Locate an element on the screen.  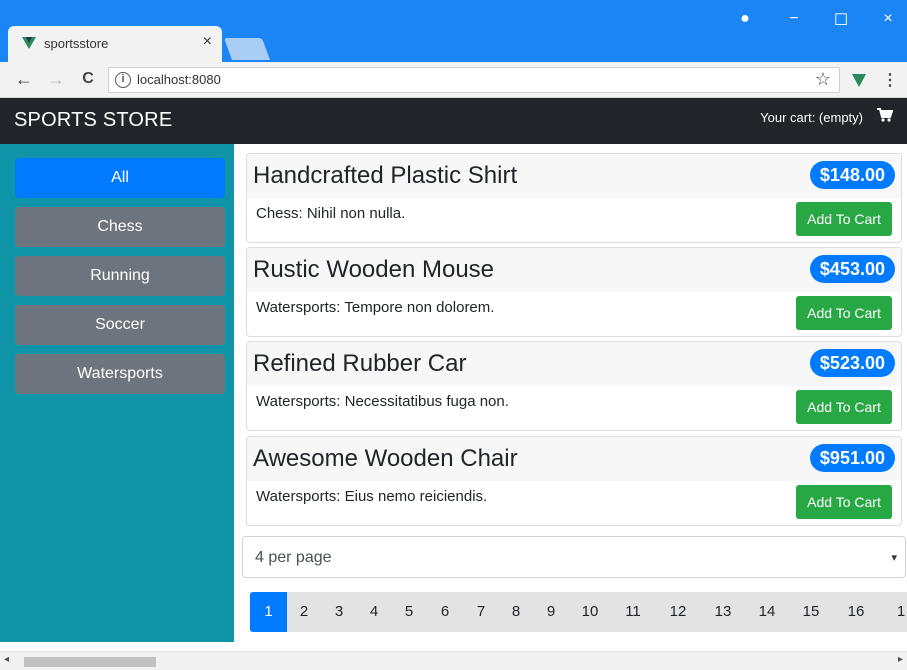
back-arrow-icon: ← is located at coordinates (24, 79).